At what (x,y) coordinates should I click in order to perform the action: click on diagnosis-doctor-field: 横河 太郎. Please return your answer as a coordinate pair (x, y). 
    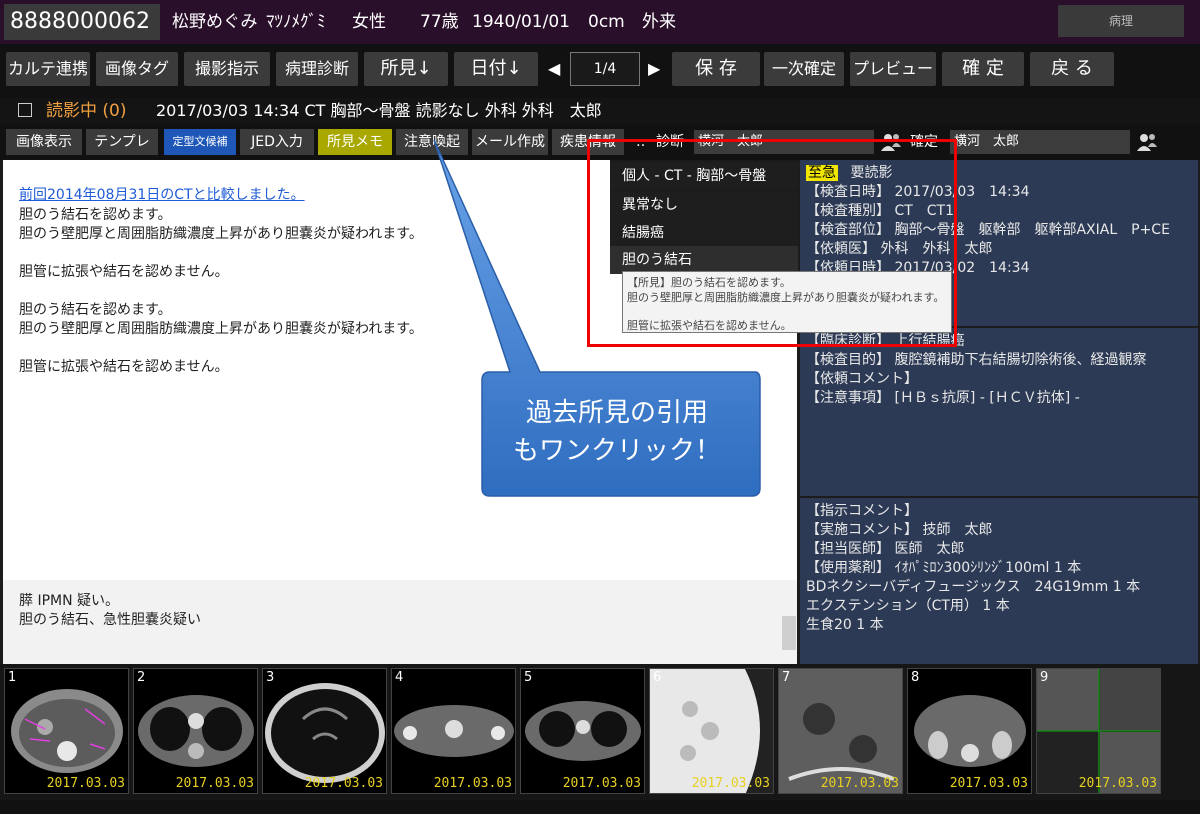
    Looking at the image, I should click on (784, 142).